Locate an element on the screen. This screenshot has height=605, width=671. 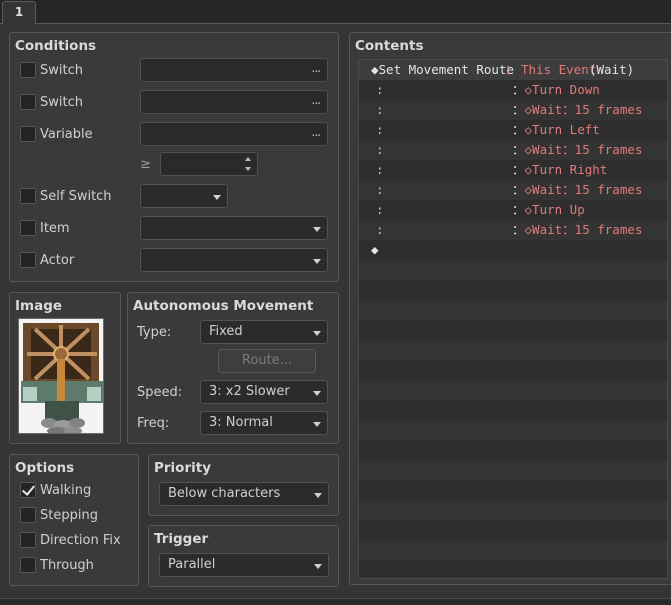
switch2-label: Switch is located at coordinates (61, 102).